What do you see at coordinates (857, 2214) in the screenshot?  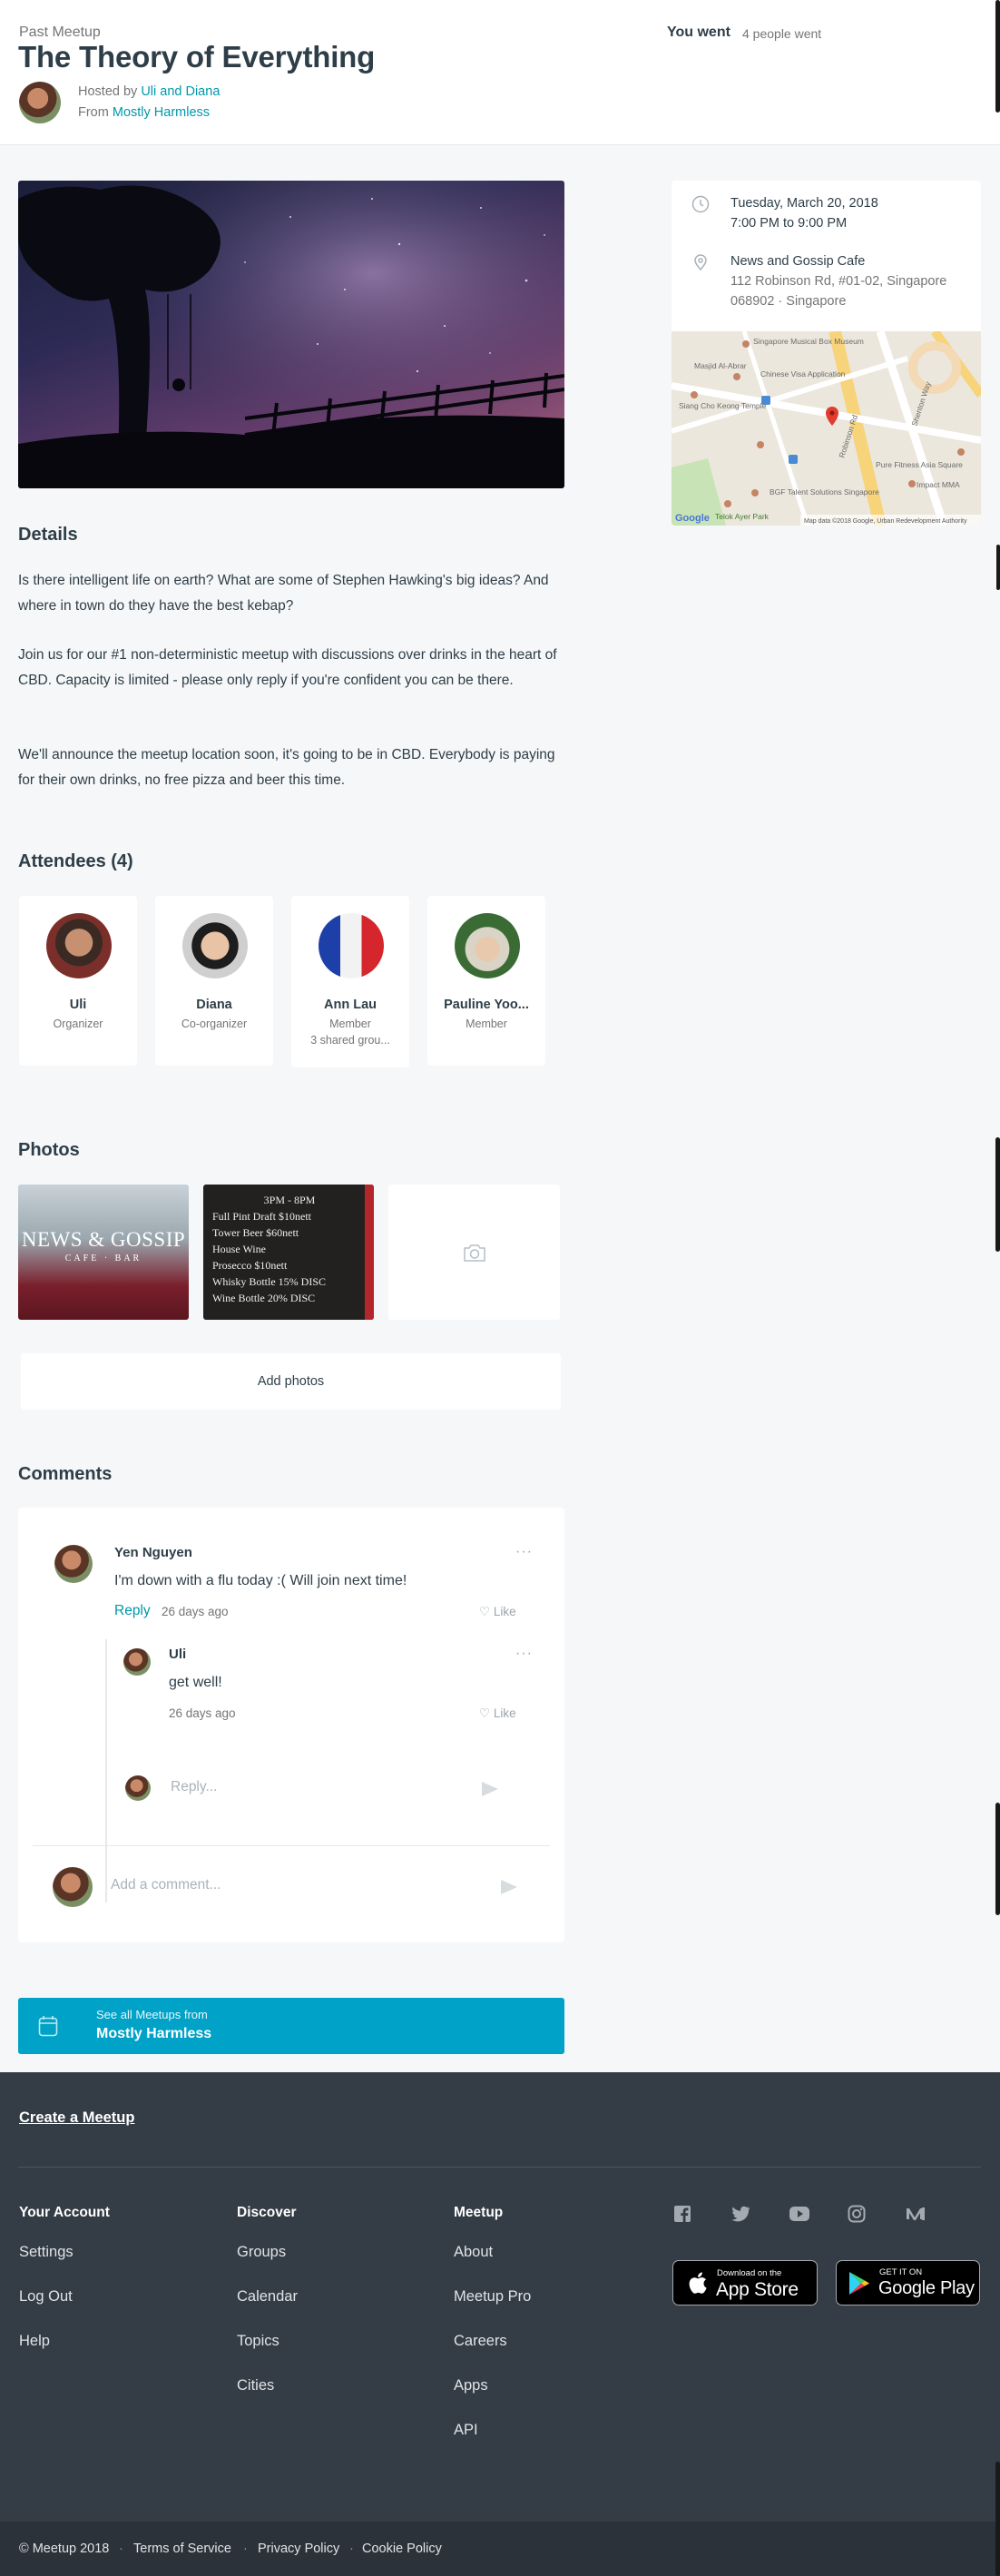 I see `instagram-icon` at bounding box center [857, 2214].